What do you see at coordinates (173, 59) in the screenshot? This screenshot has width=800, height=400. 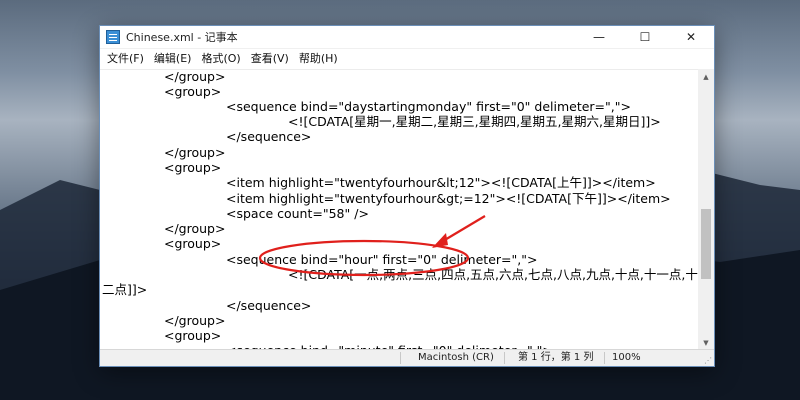 I see `menu-edit: 编辑(E)` at bounding box center [173, 59].